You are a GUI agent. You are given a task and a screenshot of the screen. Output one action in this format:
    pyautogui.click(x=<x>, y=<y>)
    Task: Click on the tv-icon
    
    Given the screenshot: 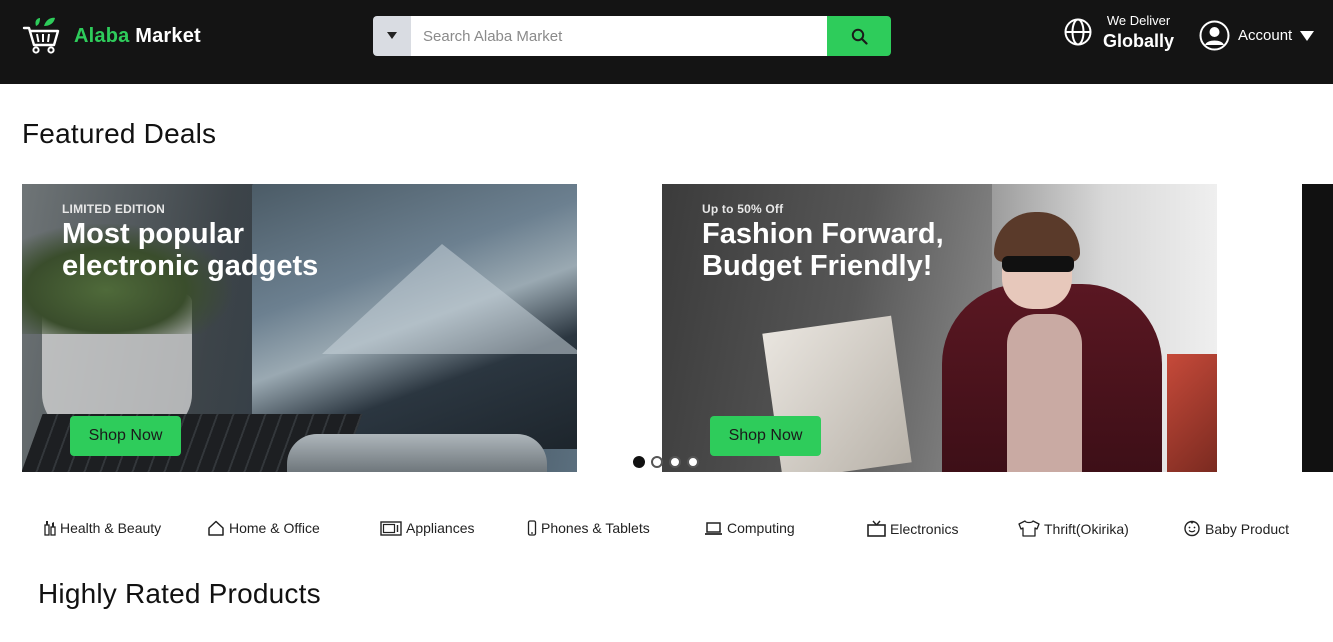 What is the action you would take?
    pyautogui.click(x=876, y=528)
    